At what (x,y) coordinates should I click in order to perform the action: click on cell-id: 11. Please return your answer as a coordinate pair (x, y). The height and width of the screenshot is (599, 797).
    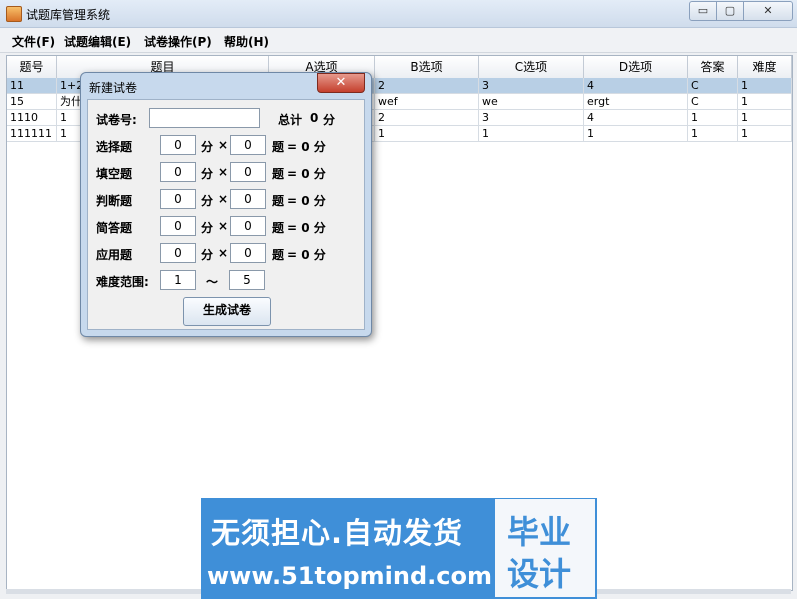
    Looking at the image, I should click on (32, 85).